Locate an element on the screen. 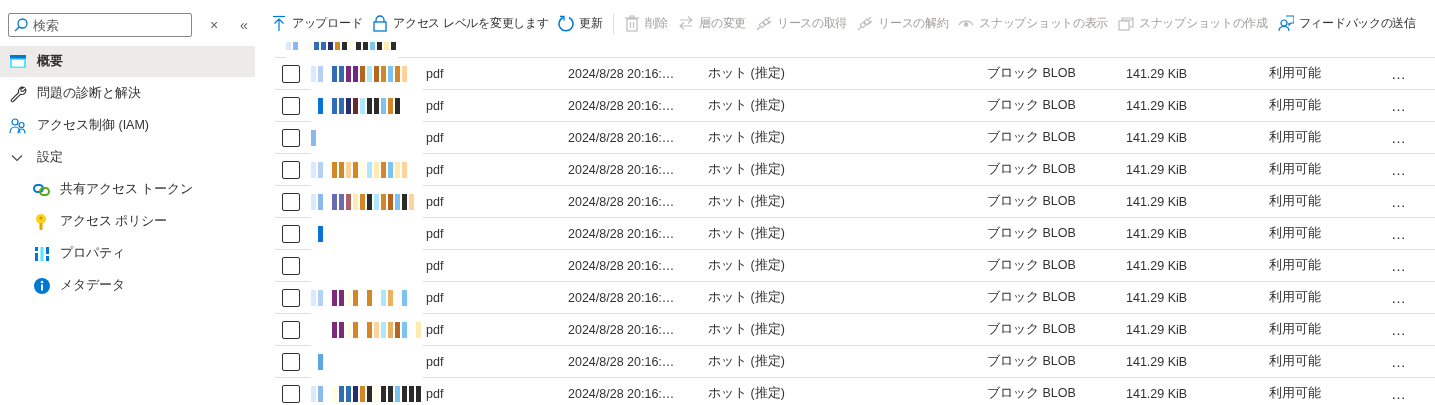  search-field: 検索 is located at coordinates (100, 25).